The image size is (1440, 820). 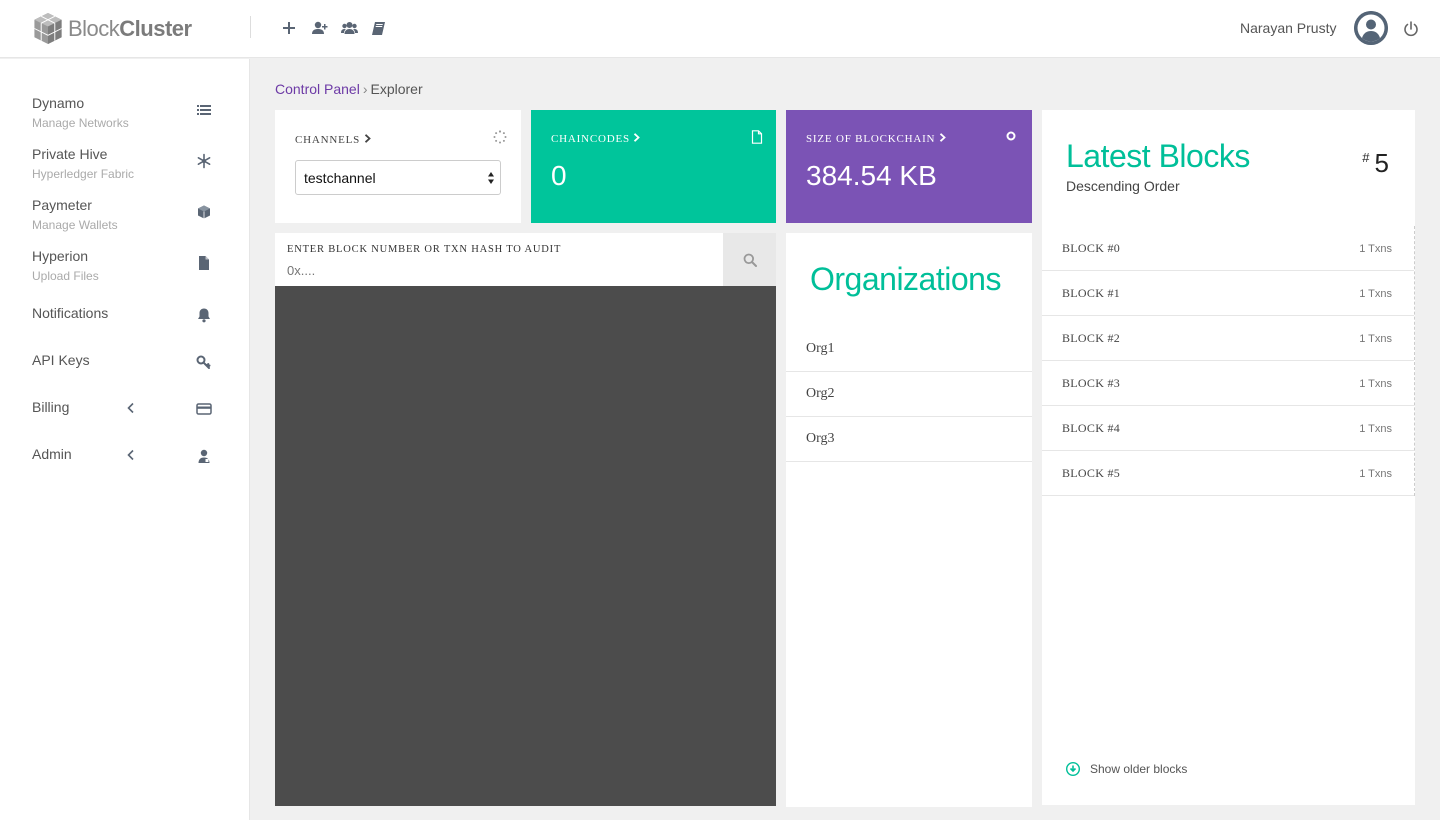 What do you see at coordinates (1228, 293) in the screenshot?
I see `block-row: BLOCK #1 1 Txns` at bounding box center [1228, 293].